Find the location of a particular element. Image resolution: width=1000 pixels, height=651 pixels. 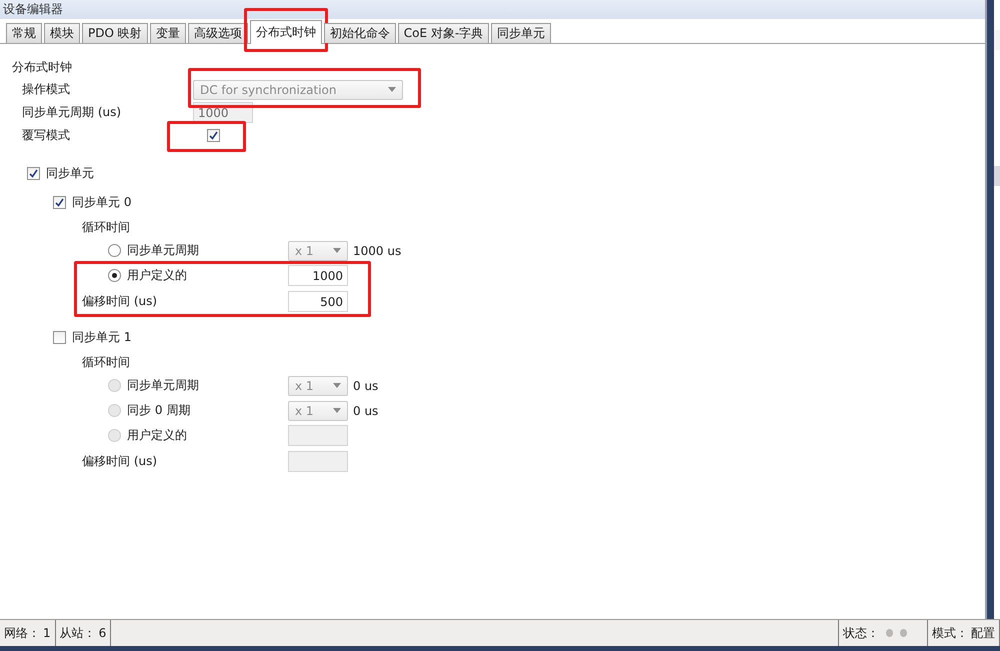

tab: 初始化命令 is located at coordinates (360, 33).